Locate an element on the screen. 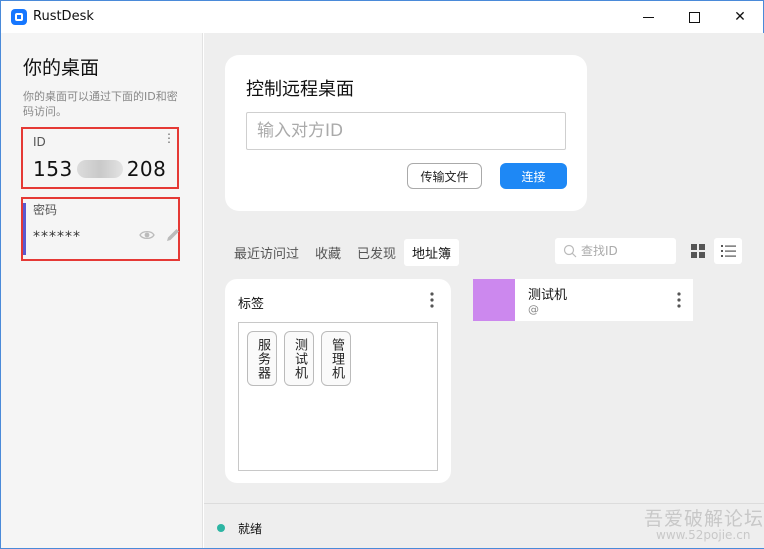 This screenshot has width=764, height=549. tags-card: 标签 服务器 测试机 管理机 is located at coordinates (338, 381).